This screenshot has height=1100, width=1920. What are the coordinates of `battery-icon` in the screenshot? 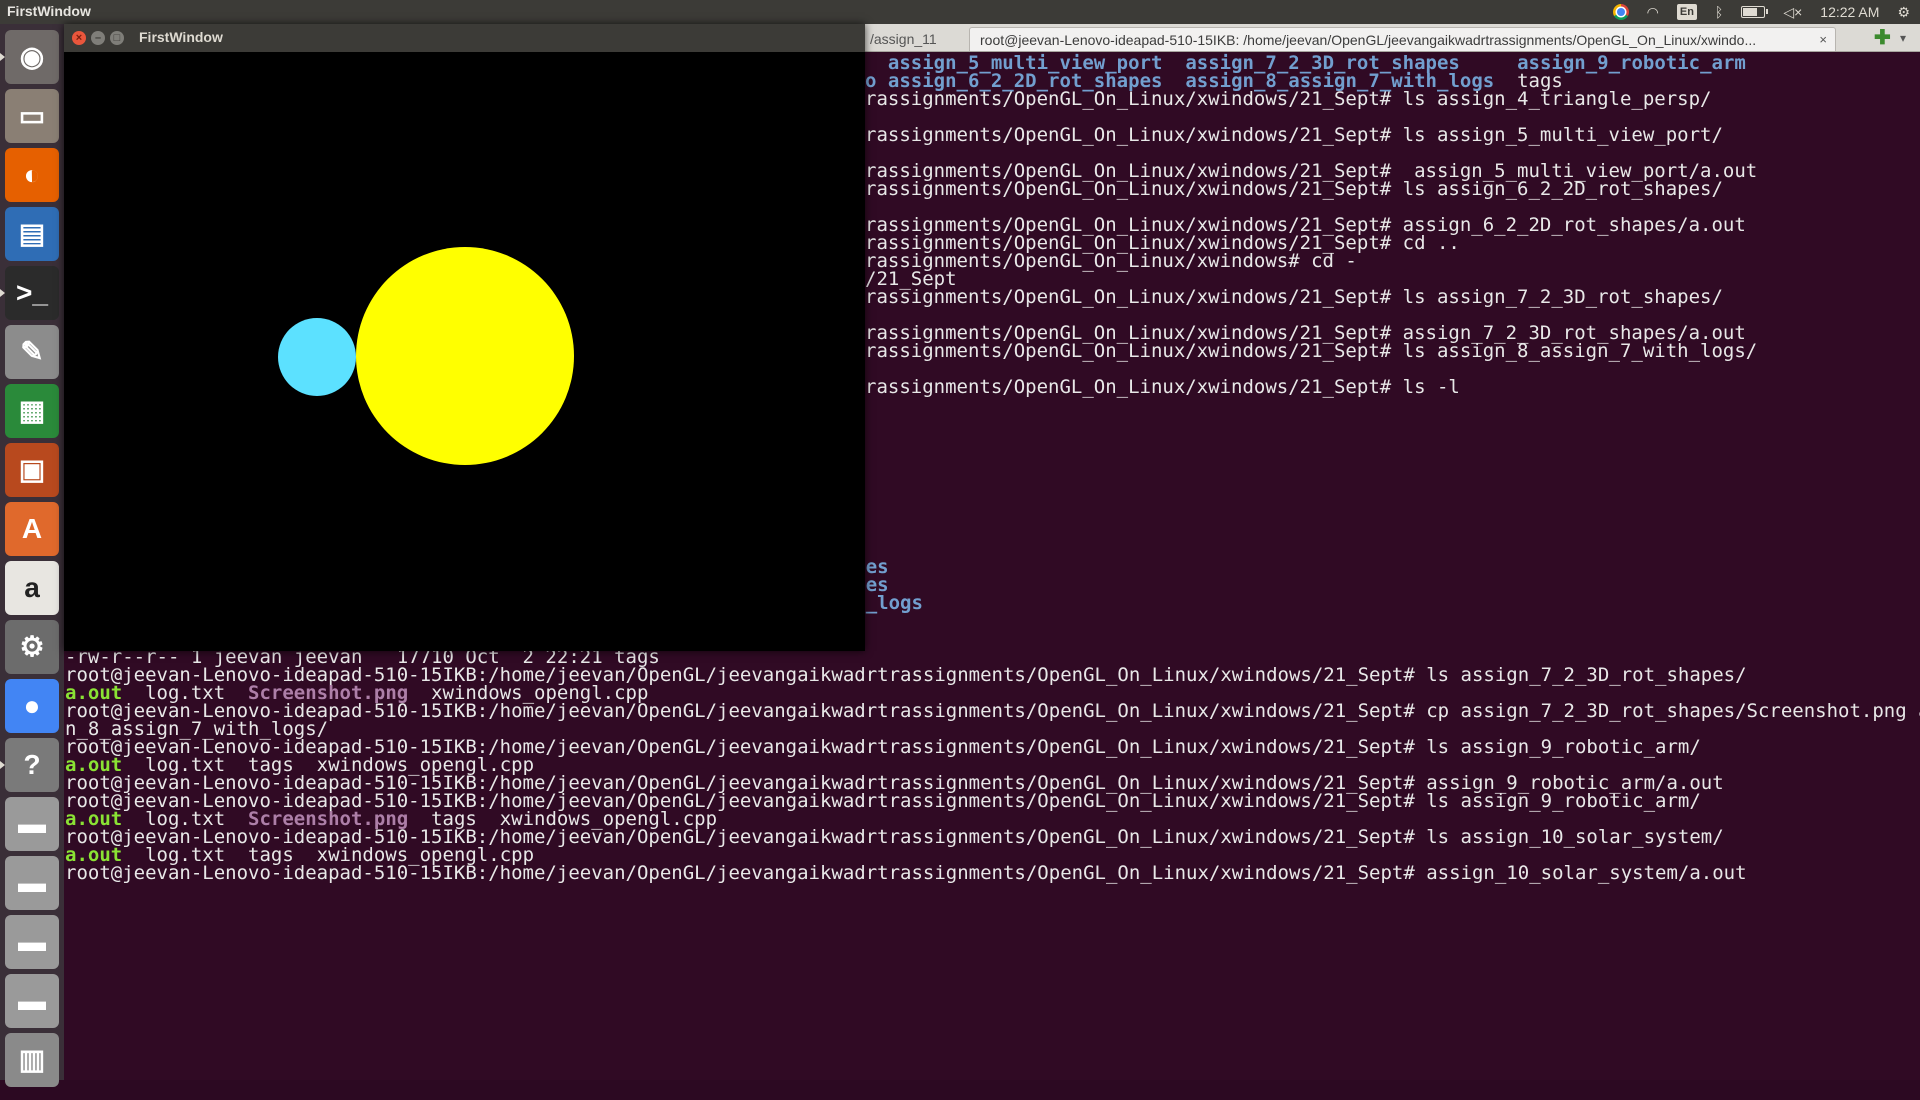 It's located at (1755, 12).